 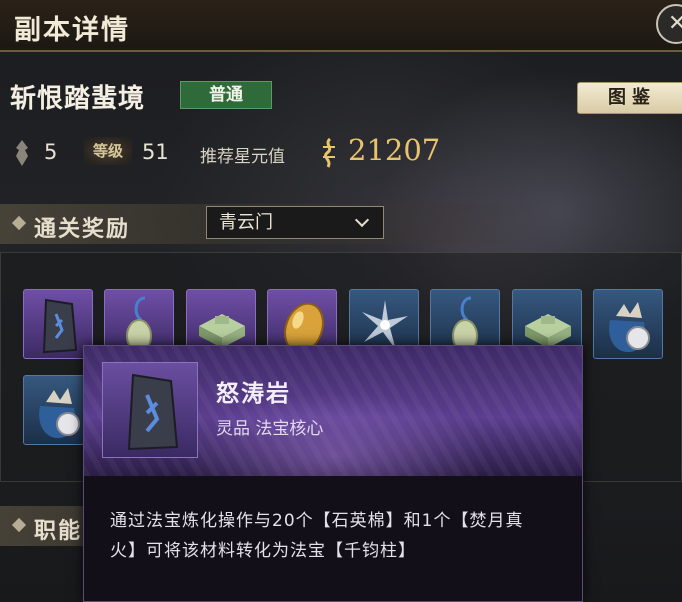 What do you see at coordinates (270, 429) in the screenshot?
I see `tooltip-item-type: 灵品 法宝核心` at bounding box center [270, 429].